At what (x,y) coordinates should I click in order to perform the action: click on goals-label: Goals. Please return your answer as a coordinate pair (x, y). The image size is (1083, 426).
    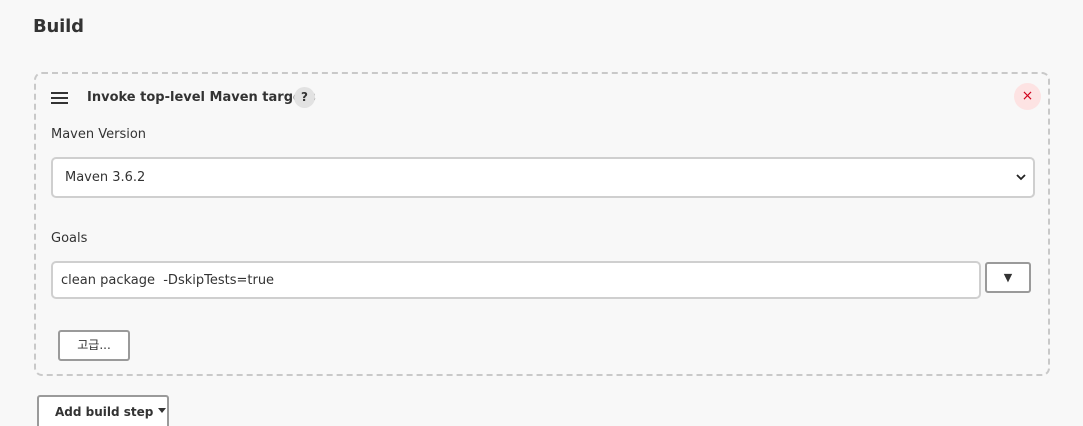
    Looking at the image, I should click on (69, 238).